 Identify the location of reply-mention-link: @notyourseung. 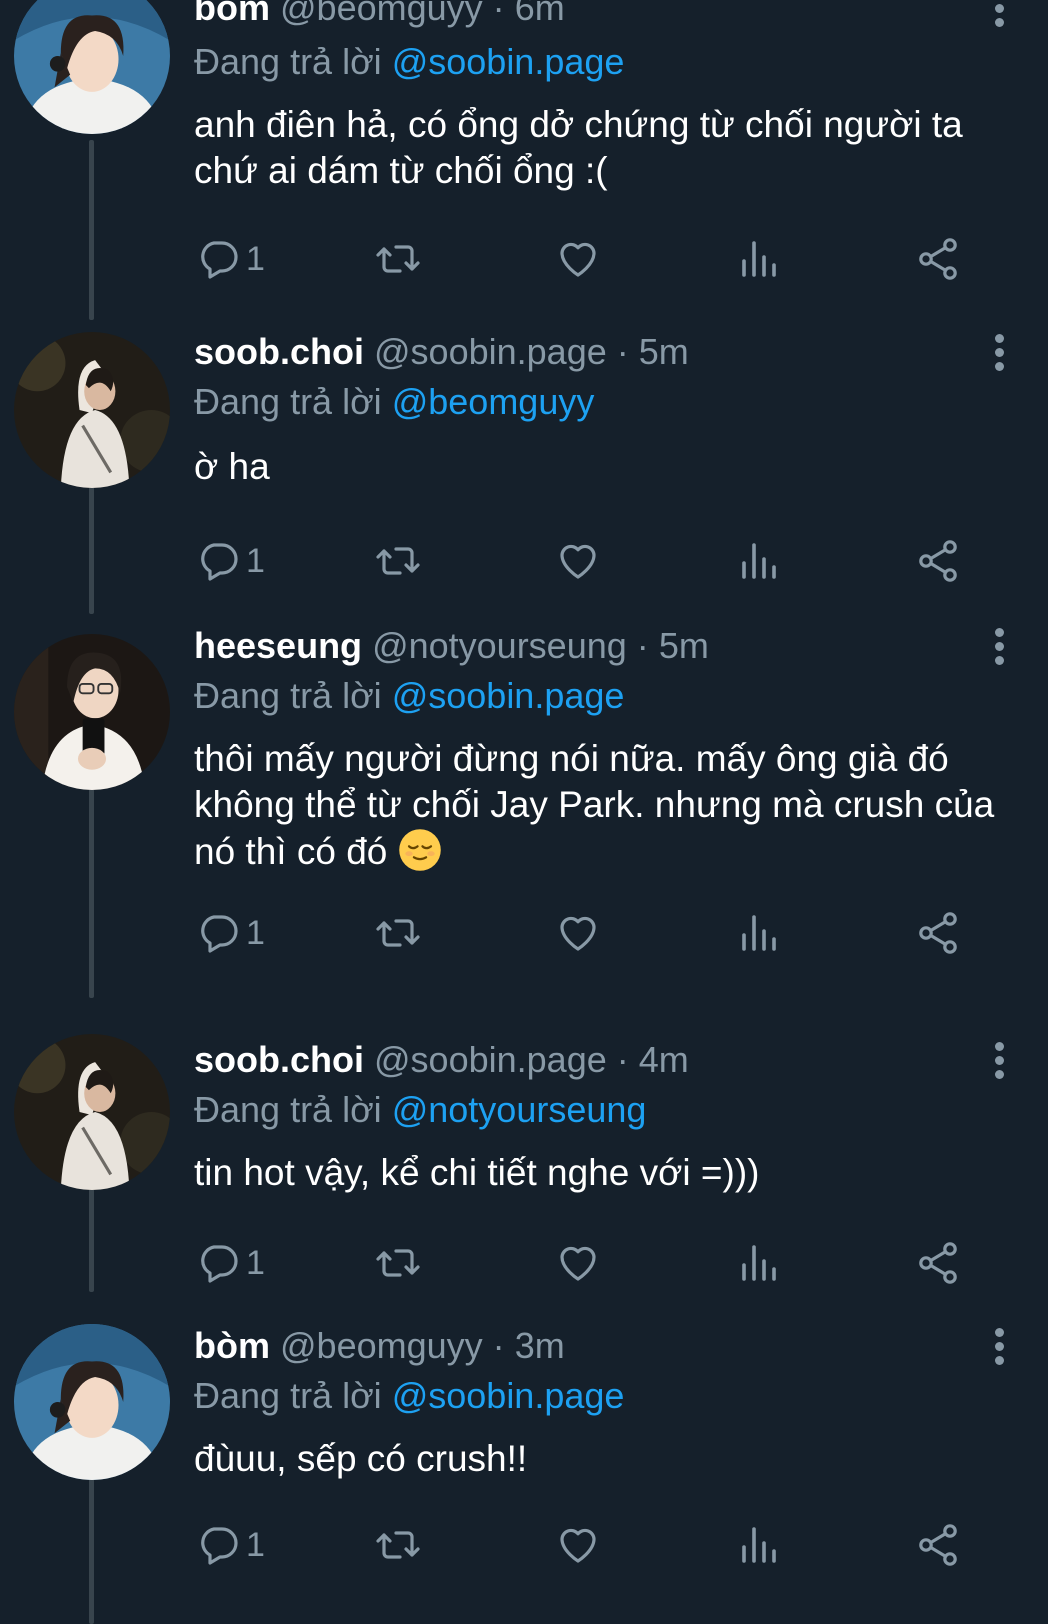
(519, 1109).